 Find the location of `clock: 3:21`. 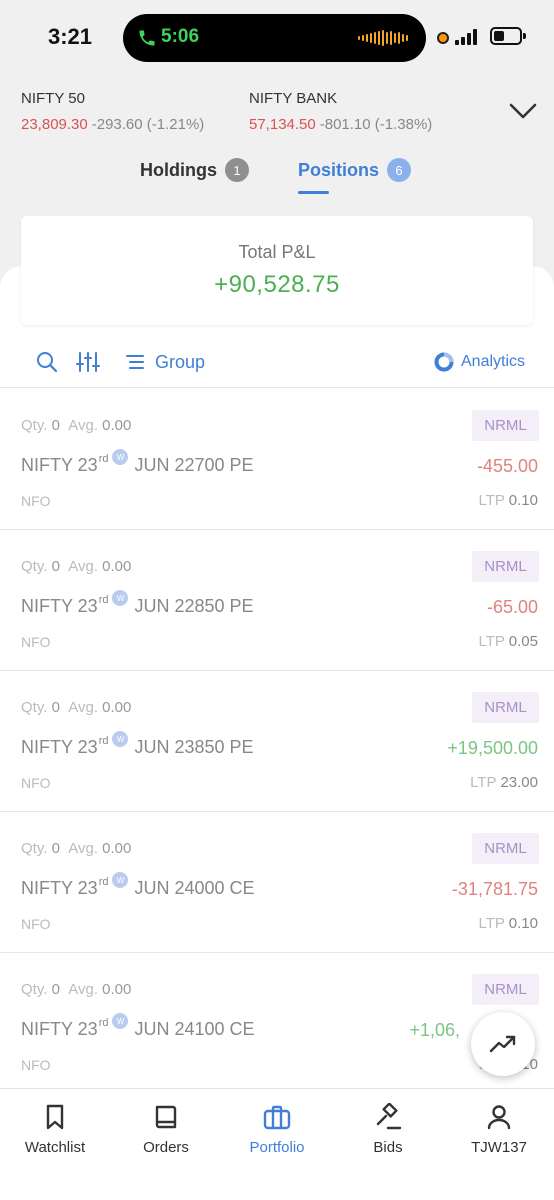

clock: 3:21 is located at coordinates (70, 36).